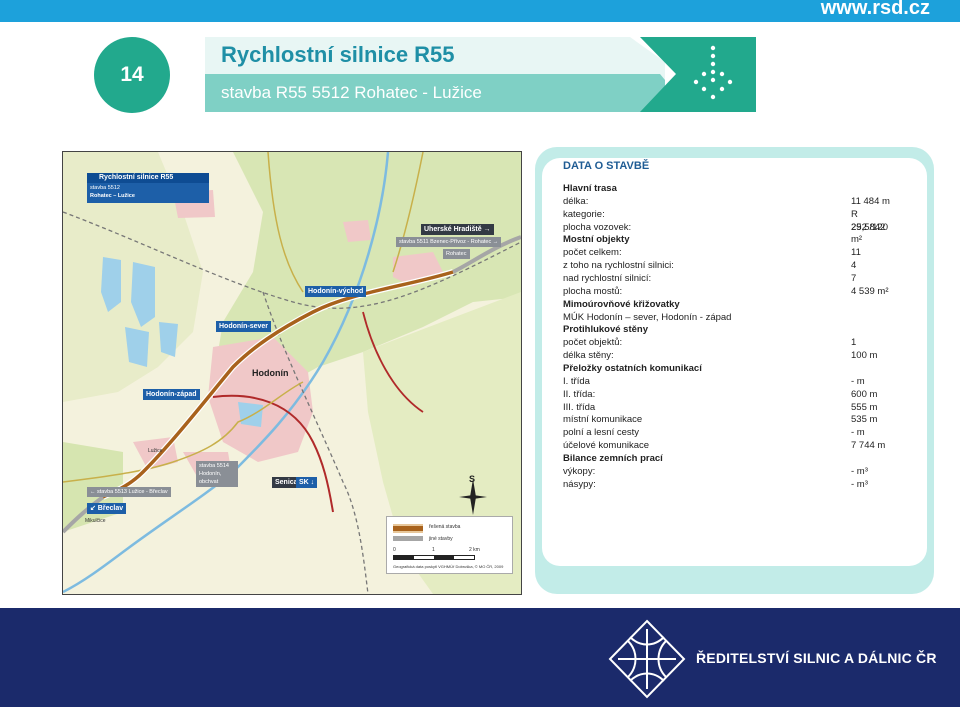 This screenshot has height=707, width=960. What do you see at coordinates (449, 242) in the screenshot?
I see `map-label-stavba5511: stavba 5511 Bzenec-Přívoz - Rohatec →` at bounding box center [449, 242].